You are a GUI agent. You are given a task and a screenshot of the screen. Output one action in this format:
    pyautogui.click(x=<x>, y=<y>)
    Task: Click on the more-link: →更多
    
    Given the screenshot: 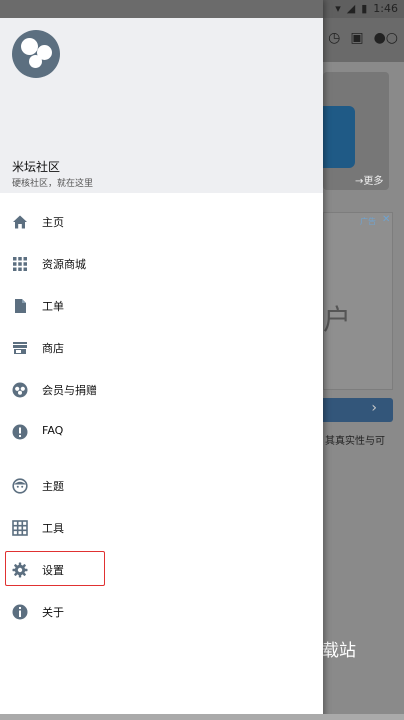 What is the action you would take?
    pyautogui.click(x=369, y=181)
    